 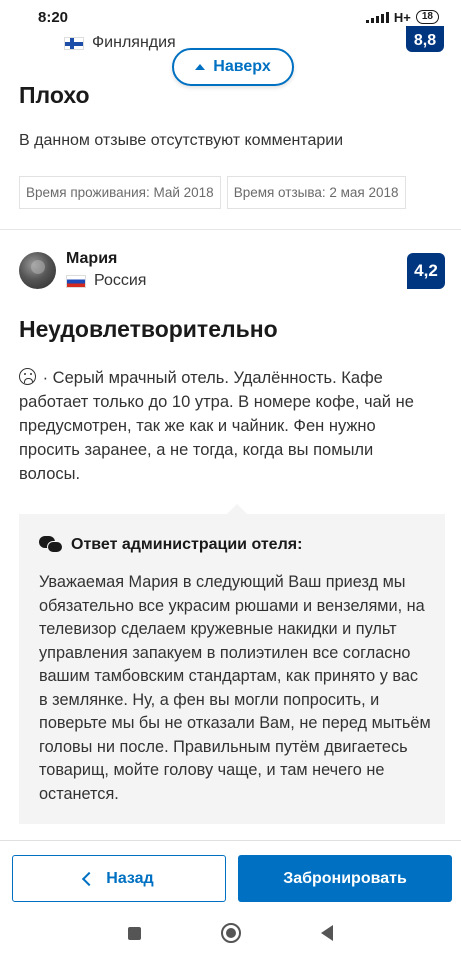 I want to click on reviewer-country-label: Россия, so click(x=120, y=280).